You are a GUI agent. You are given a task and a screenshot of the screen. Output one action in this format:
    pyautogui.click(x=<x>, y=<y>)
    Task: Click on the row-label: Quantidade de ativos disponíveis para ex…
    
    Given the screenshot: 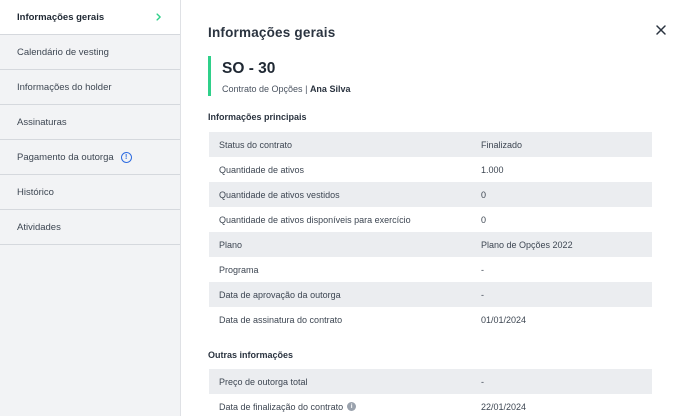 What is the action you would take?
    pyautogui.click(x=315, y=219)
    